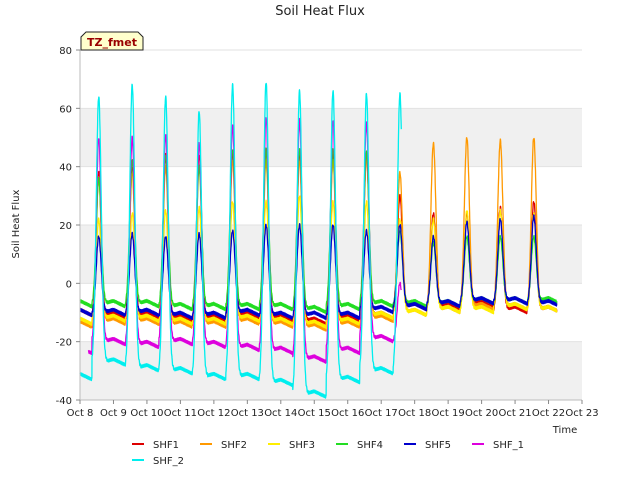  What do you see at coordinates (414, 413) in the screenshot?
I see `x-tick-label: Oct 18` at bounding box center [414, 413].